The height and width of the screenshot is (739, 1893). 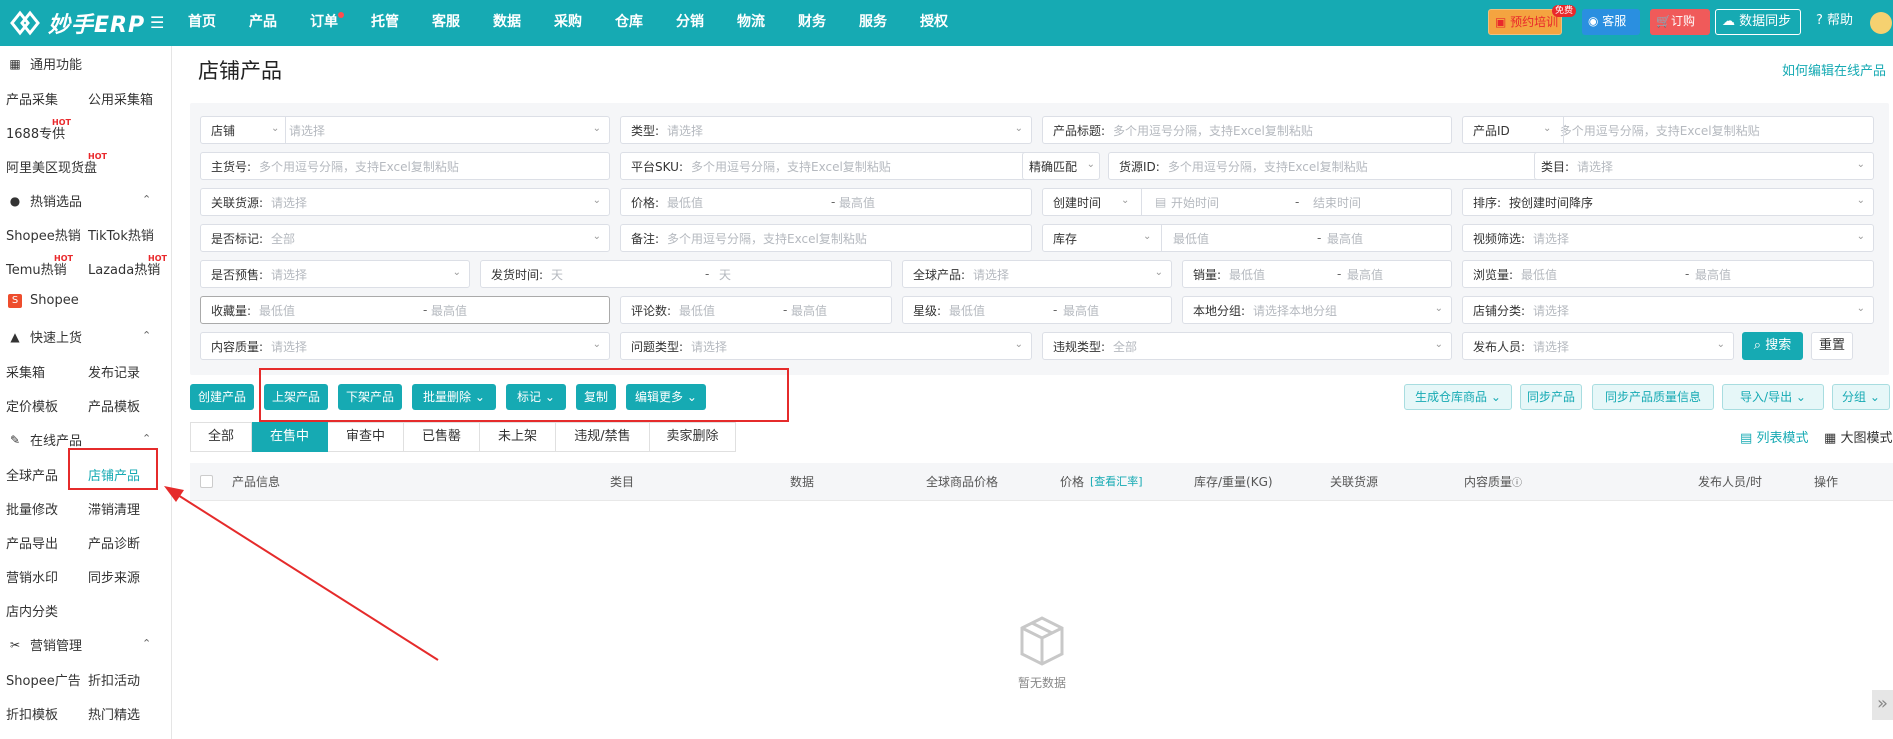 I want to click on import-export-button: 导入/导出 ⌄, so click(x=1773, y=397).